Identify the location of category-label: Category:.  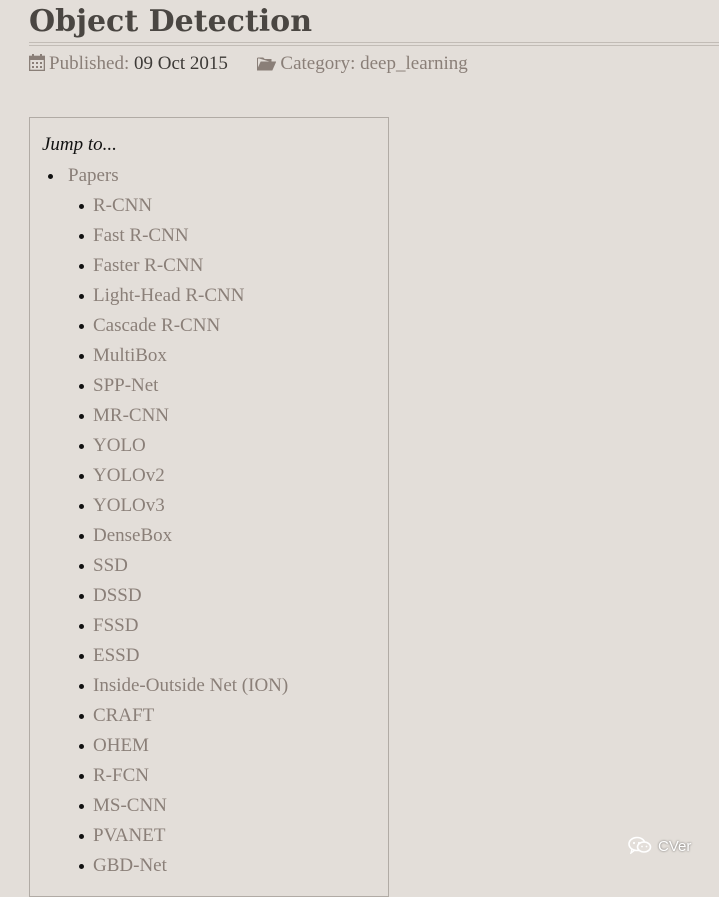
(318, 63).